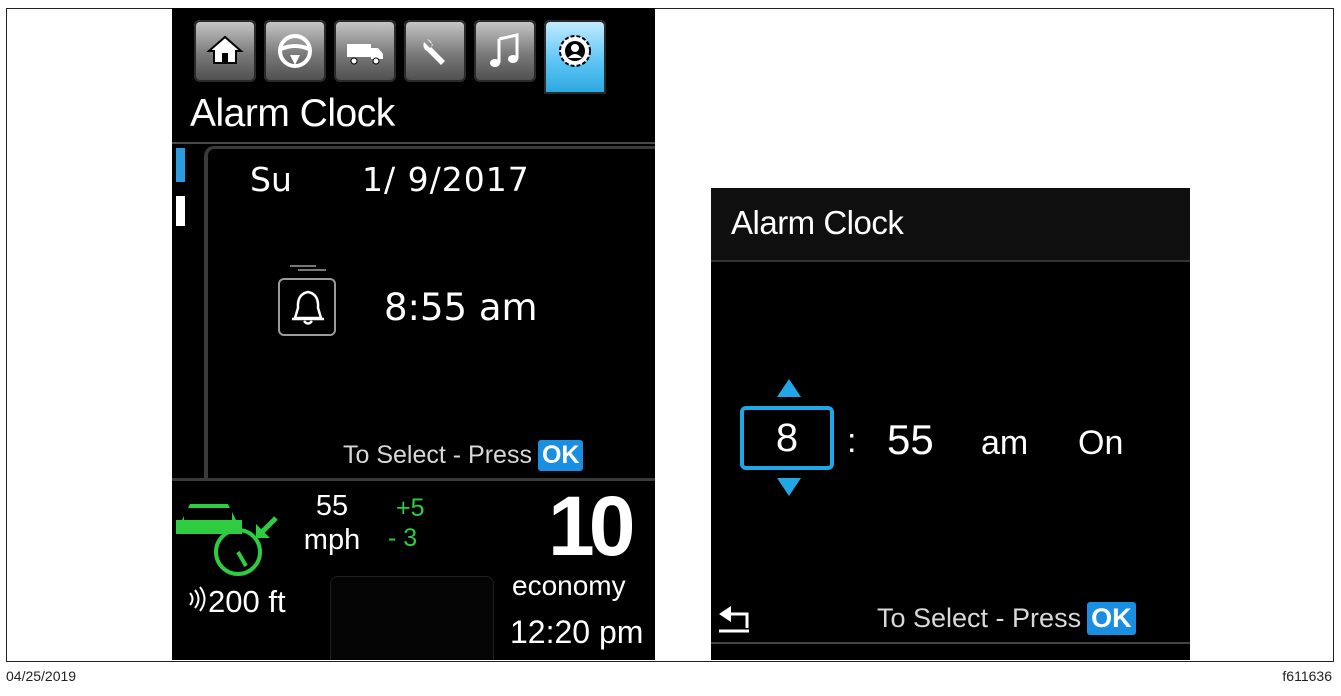 This screenshot has height=696, width=1341. Describe the element at coordinates (412, 618) in the screenshot. I see `message-area` at that location.